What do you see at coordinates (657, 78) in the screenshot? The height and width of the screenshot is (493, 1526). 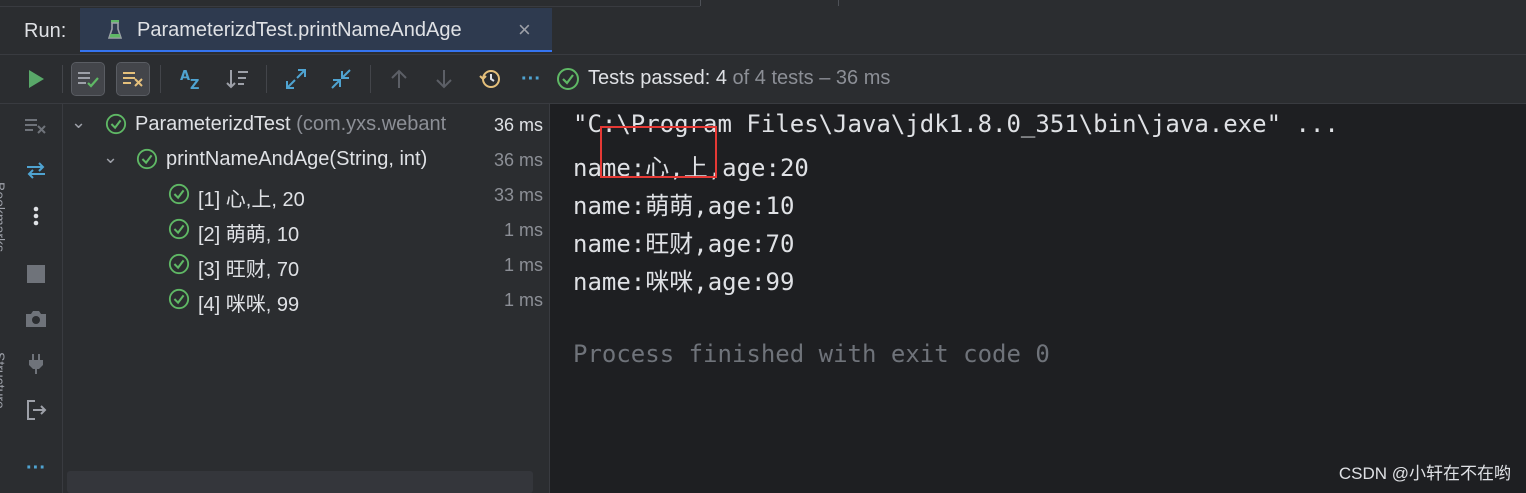 I see `tests-passed-count: Tests passed: 4` at bounding box center [657, 78].